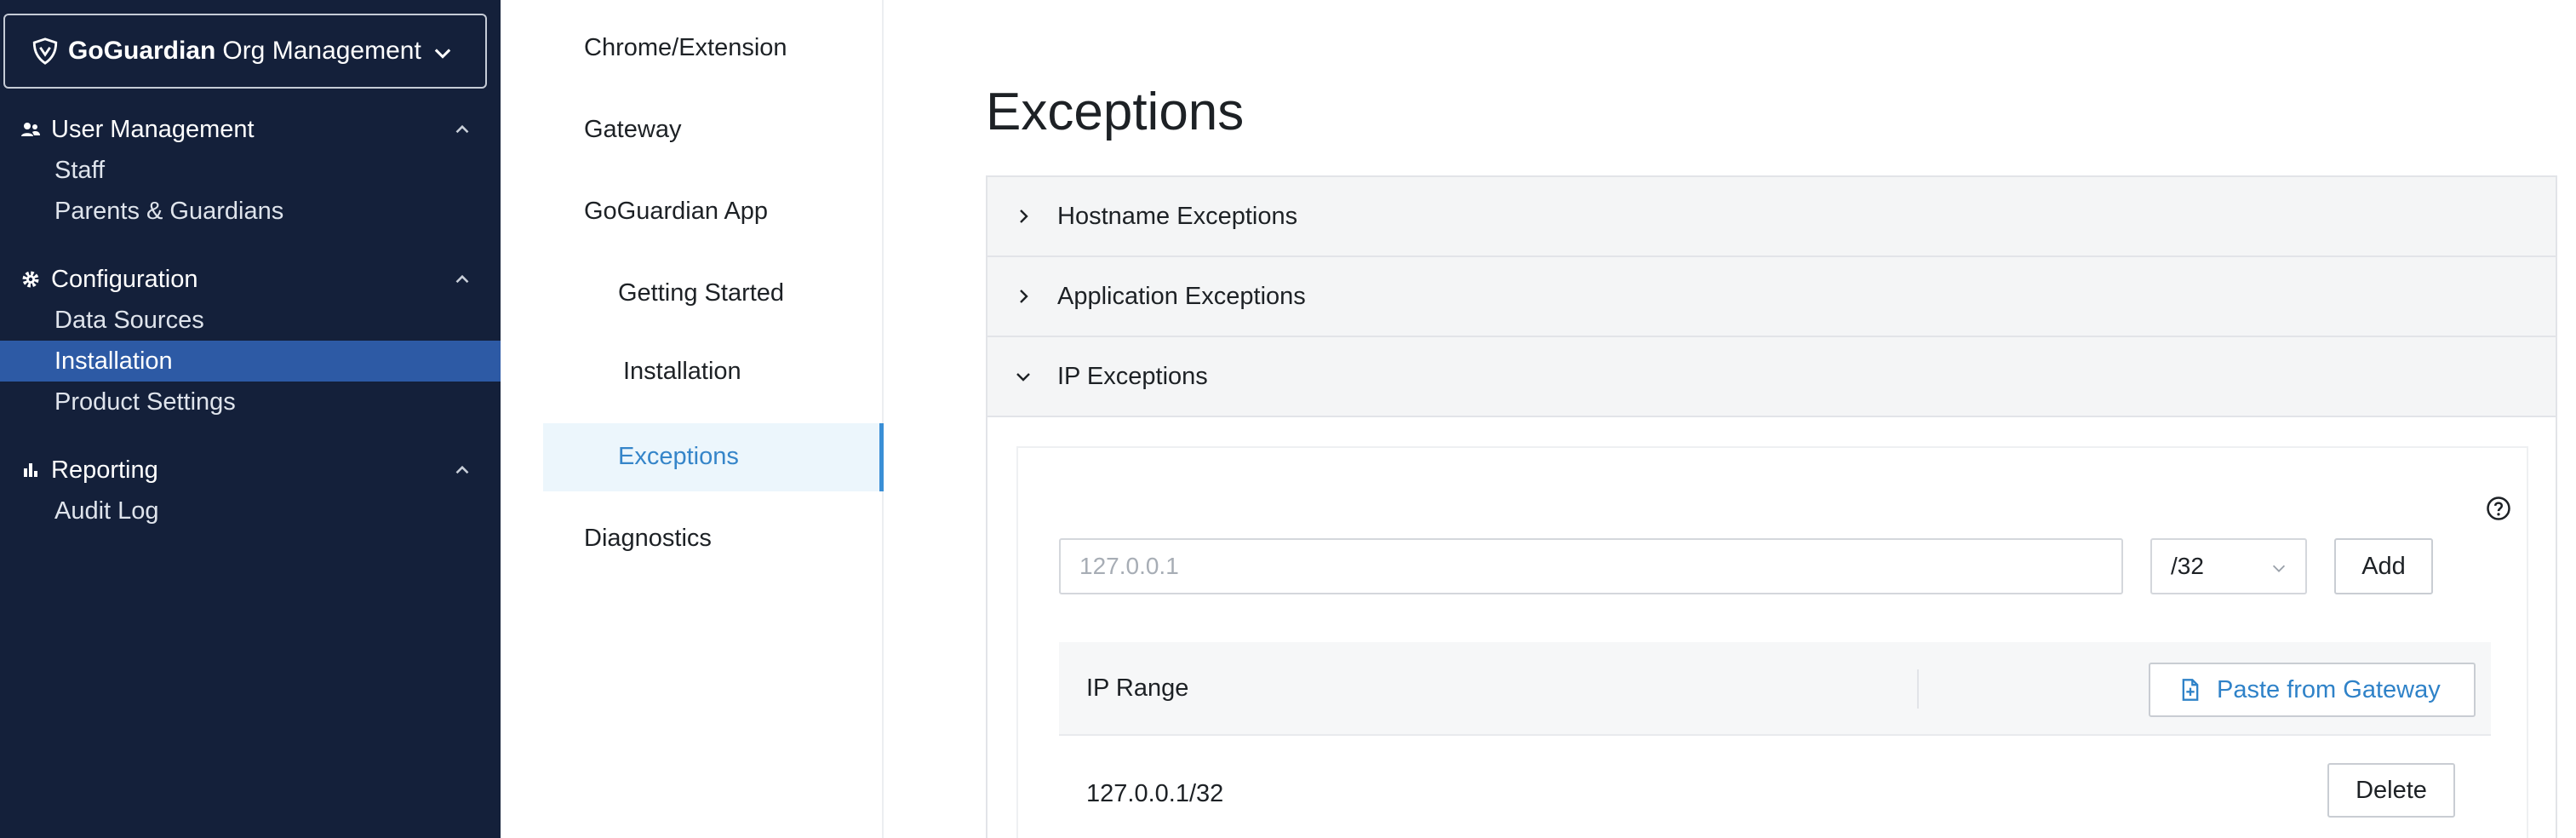  I want to click on accordion-label: IP Exceptions, so click(1132, 376).